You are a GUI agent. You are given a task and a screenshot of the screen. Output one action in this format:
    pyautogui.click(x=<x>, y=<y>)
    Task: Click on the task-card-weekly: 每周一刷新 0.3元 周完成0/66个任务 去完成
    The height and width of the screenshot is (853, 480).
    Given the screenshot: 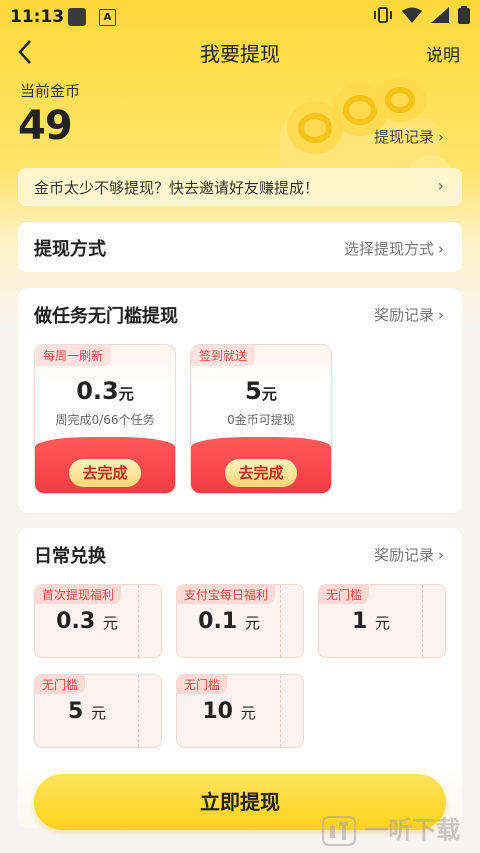 What is the action you would take?
    pyautogui.click(x=105, y=419)
    